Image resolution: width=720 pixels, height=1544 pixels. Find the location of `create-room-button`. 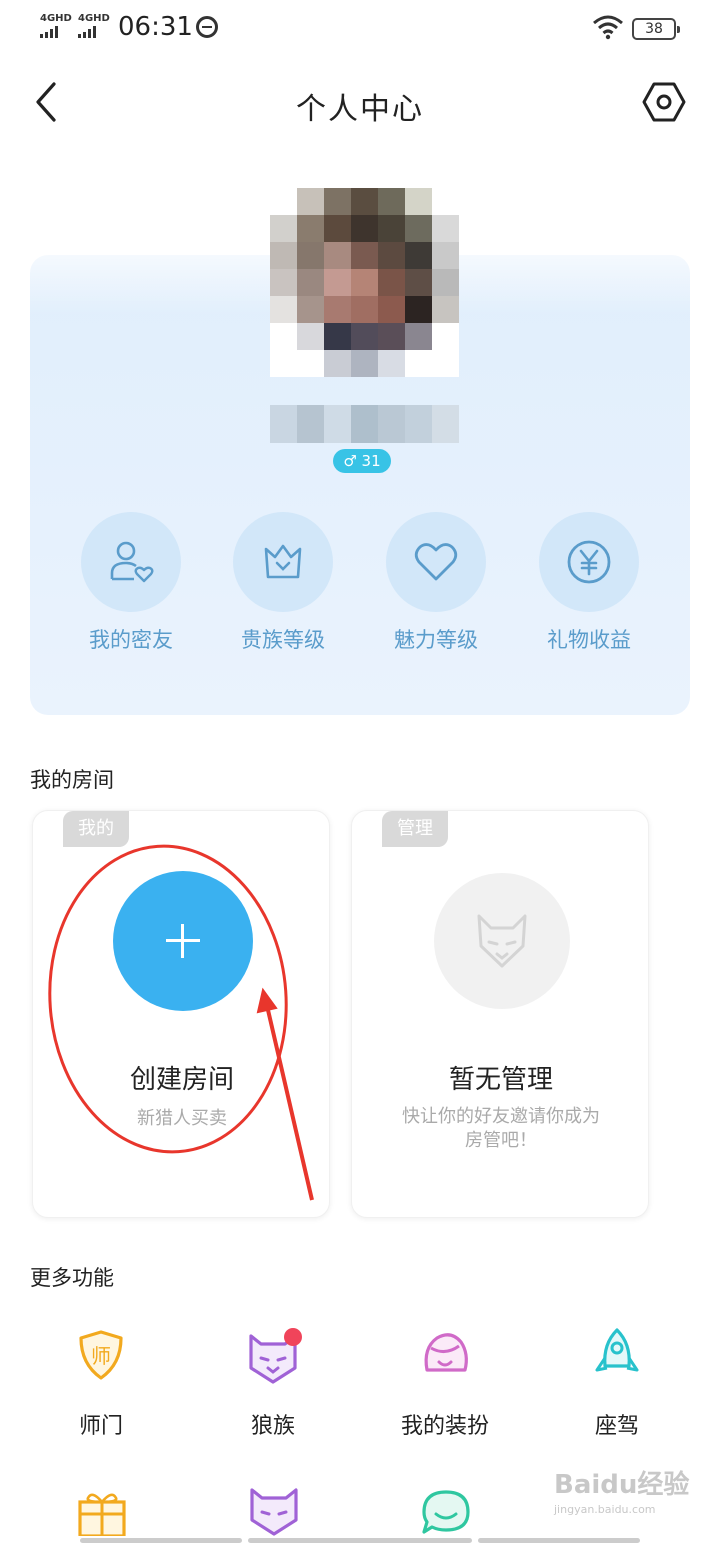

create-room-button is located at coordinates (183, 941).